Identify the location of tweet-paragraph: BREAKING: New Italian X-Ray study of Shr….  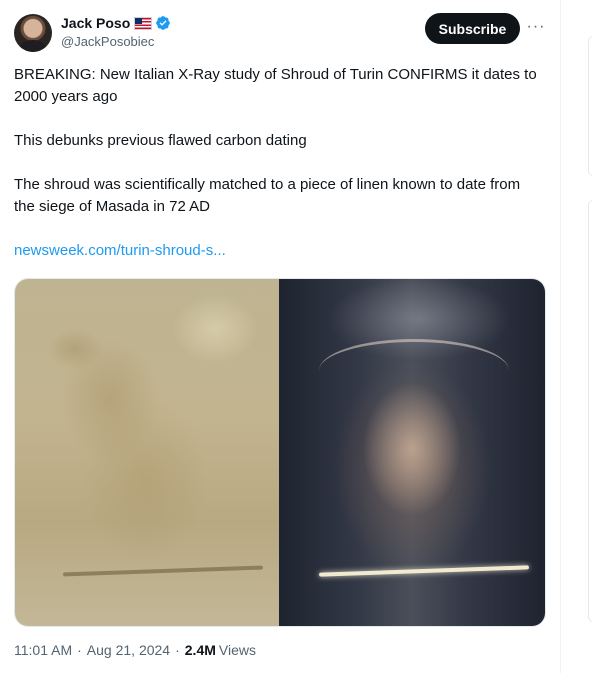
(275, 85).